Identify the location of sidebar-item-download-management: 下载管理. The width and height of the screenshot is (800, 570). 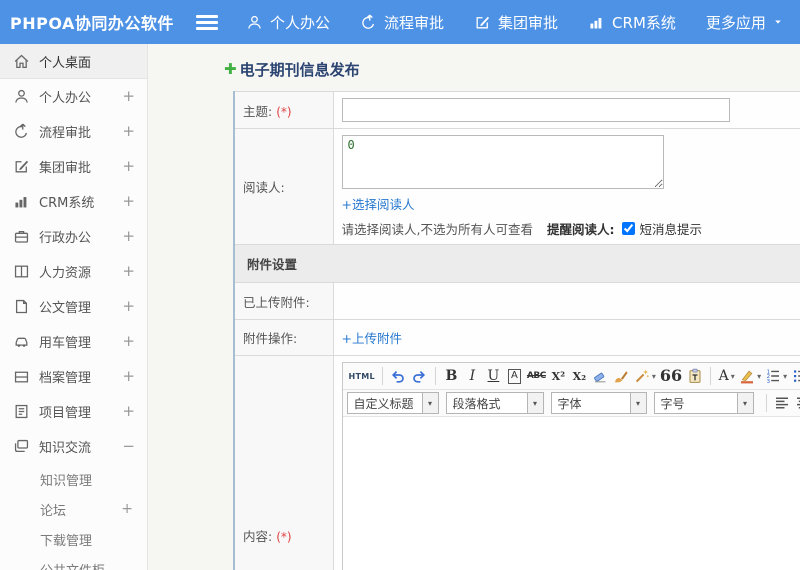
(73, 539).